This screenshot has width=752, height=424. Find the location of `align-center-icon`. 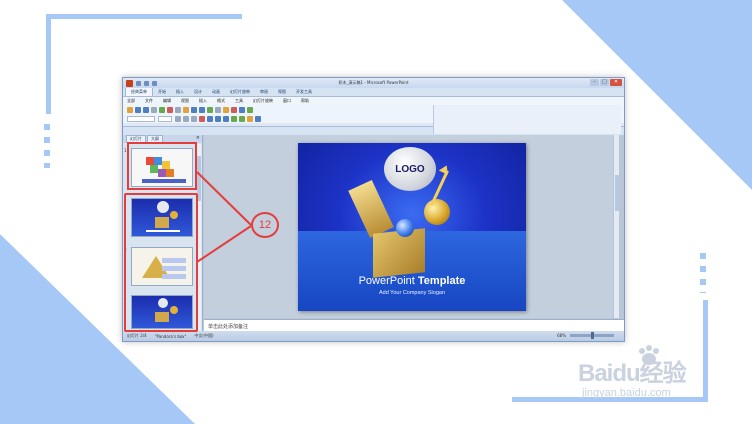

align-center-icon is located at coordinates (218, 118).